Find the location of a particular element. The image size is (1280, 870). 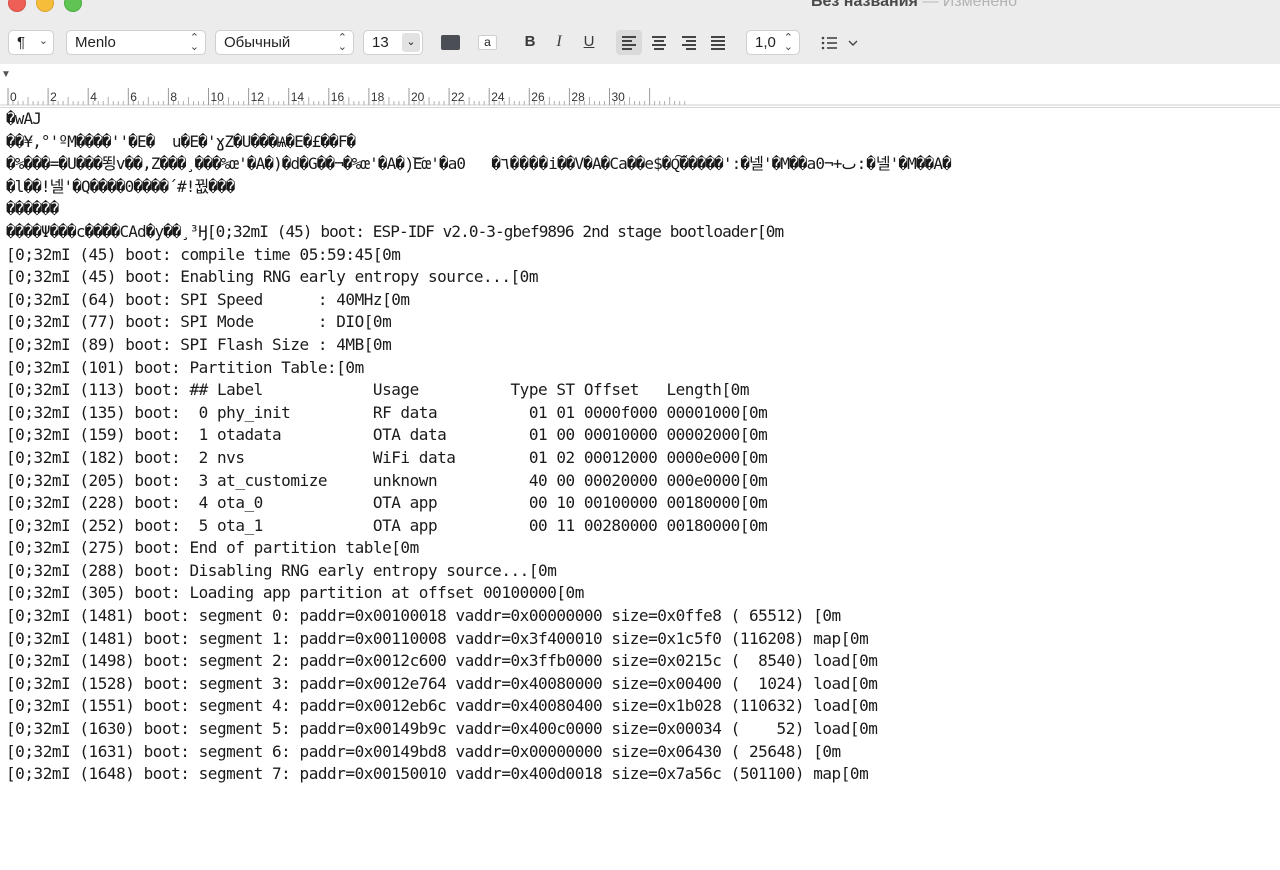

align-right-button is located at coordinates (689, 42).